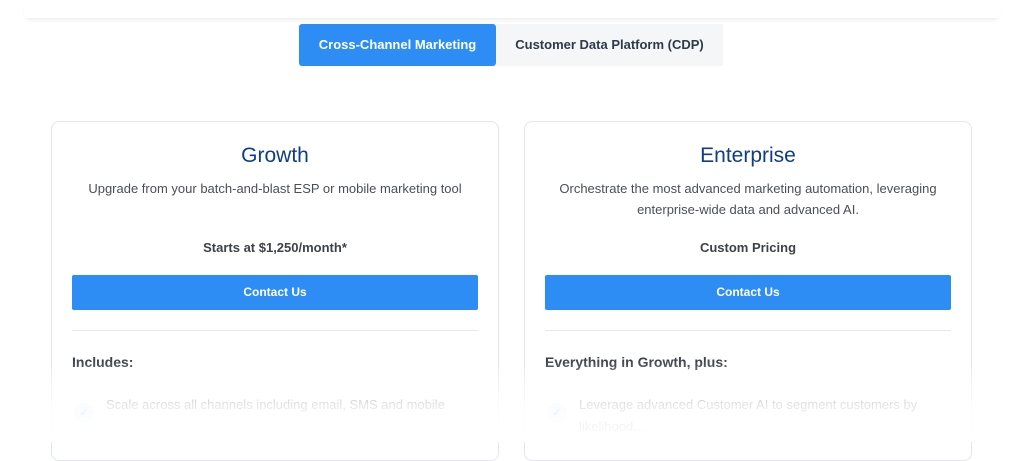  What do you see at coordinates (512, 9) in the screenshot?
I see `header-bar` at bounding box center [512, 9].